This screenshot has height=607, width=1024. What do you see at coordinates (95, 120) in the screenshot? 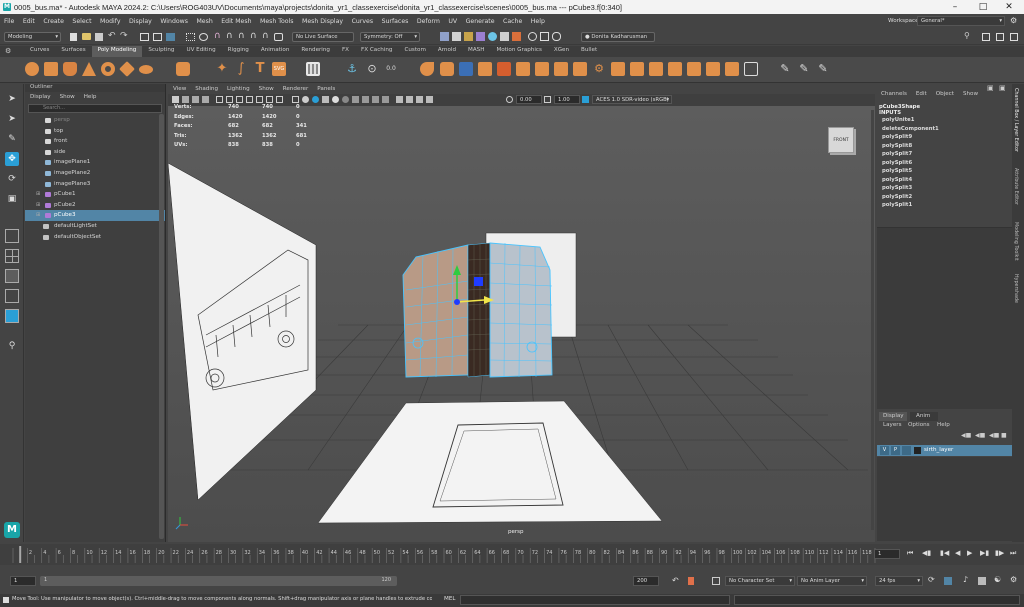
I see `outliner-item-persp: persp` at bounding box center [95, 120].